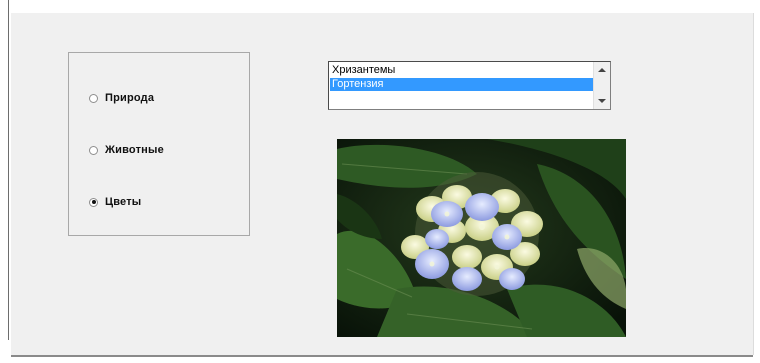 This screenshot has height=363, width=760. I want to click on radio-flowers: Цветы, so click(115, 202).